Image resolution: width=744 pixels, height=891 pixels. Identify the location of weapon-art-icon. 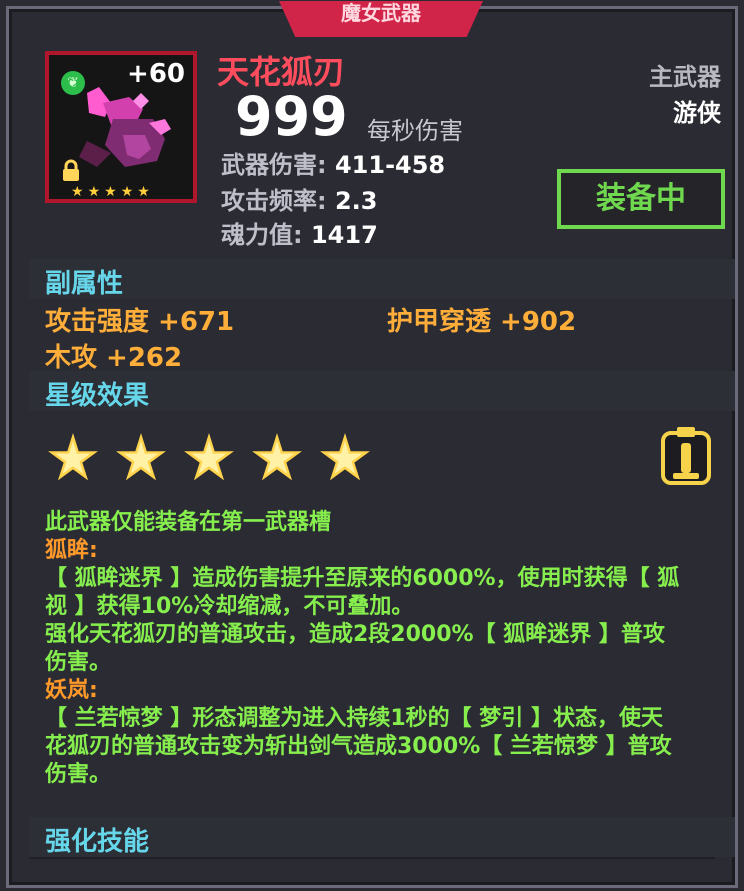
(125, 127).